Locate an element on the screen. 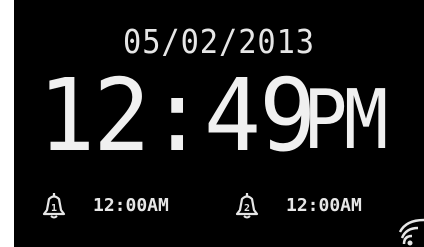 This screenshot has width=424, height=247. alarm-1: 1 12:00AM is located at coordinates (105, 205).